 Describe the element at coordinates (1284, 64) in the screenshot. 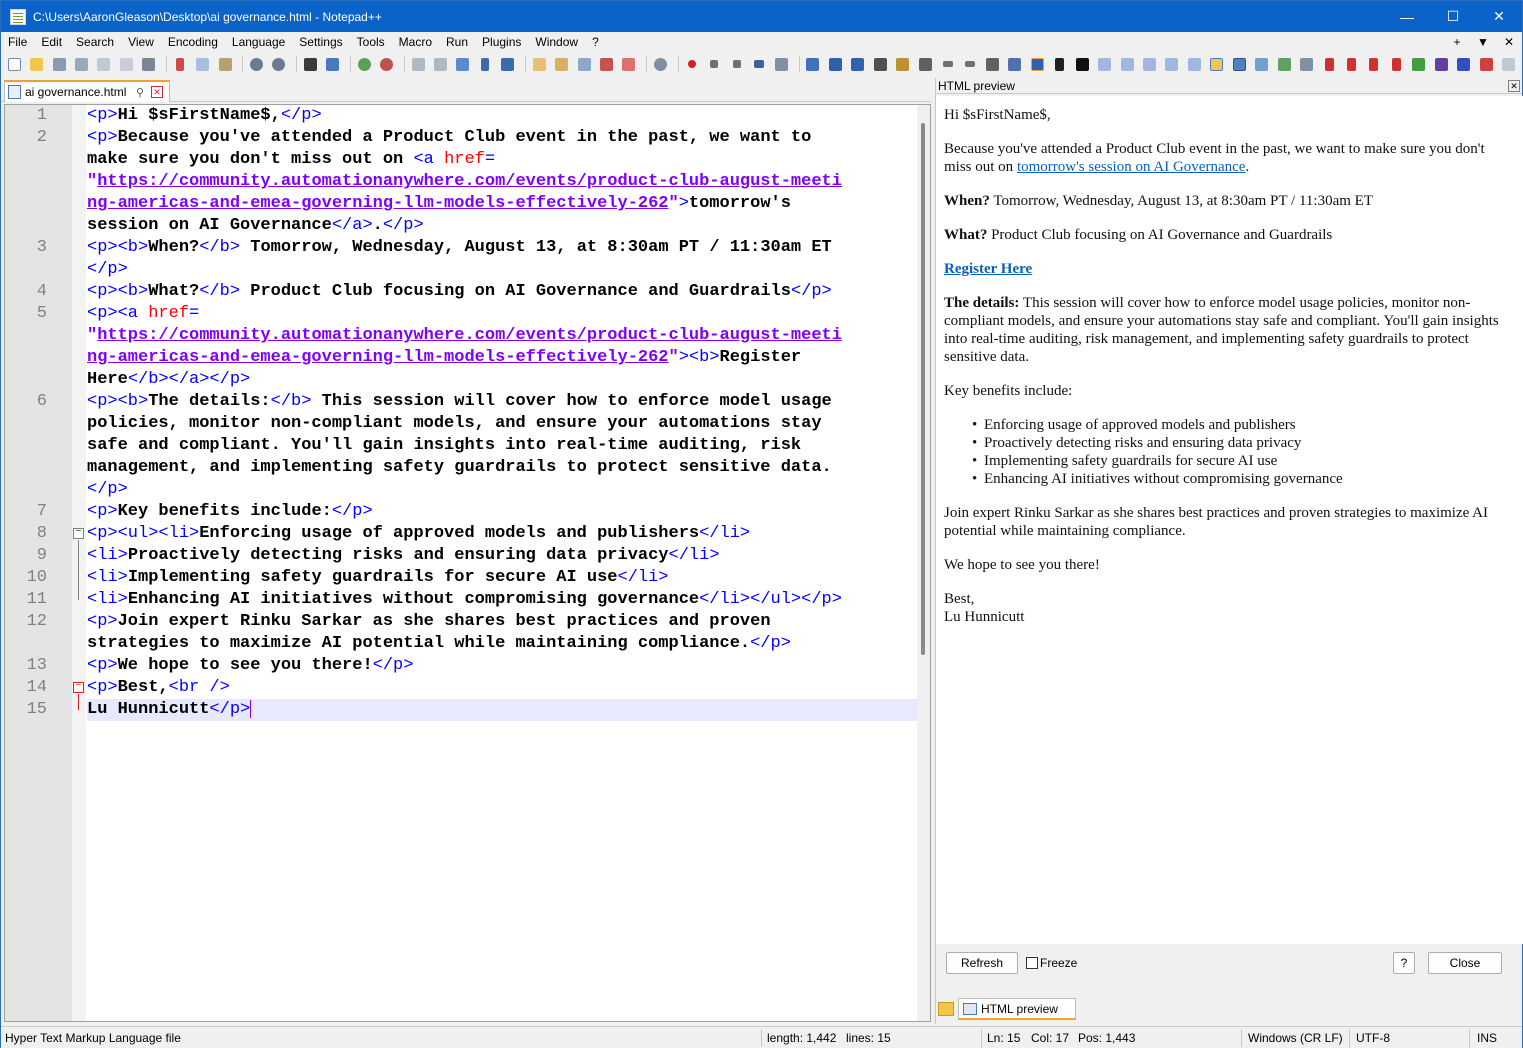

I see `check-icon` at that location.